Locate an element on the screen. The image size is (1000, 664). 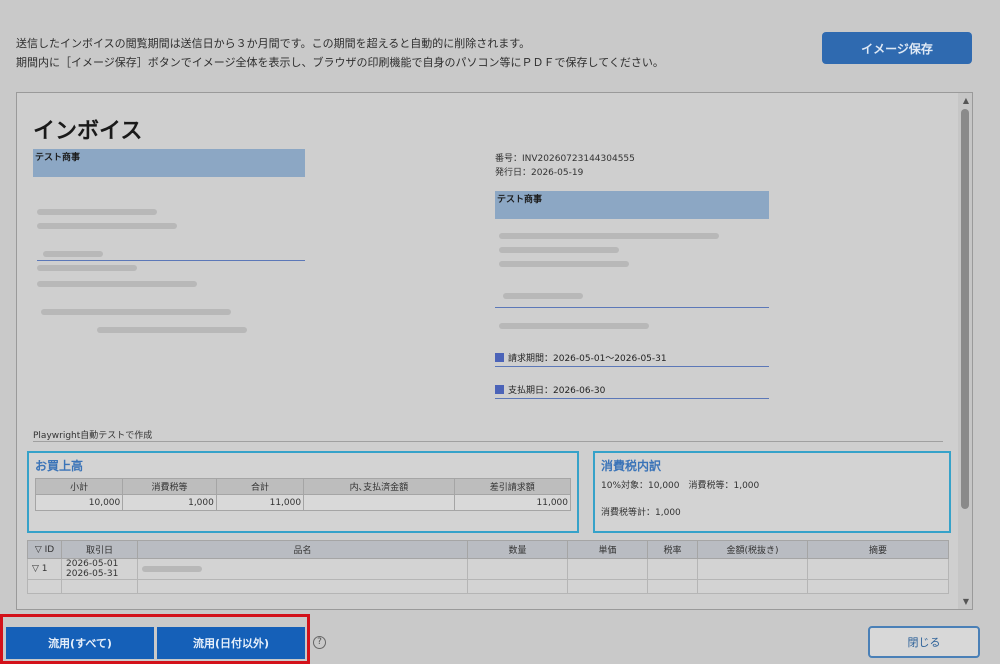
sender-block: テスト商事 is located at coordinates (169, 163).